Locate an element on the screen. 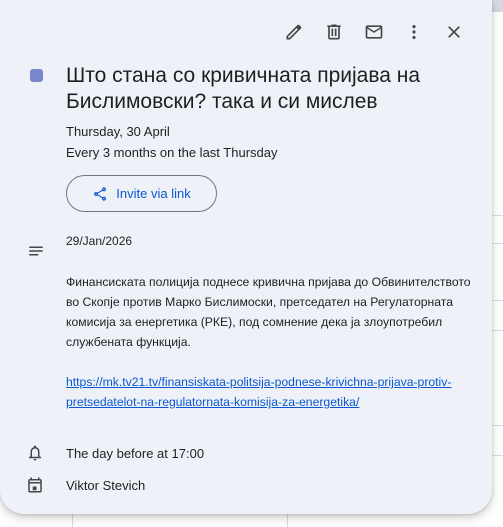 The image size is (503, 527). notification-text: The day before at 17:00 is located at coordinates (135, 453).